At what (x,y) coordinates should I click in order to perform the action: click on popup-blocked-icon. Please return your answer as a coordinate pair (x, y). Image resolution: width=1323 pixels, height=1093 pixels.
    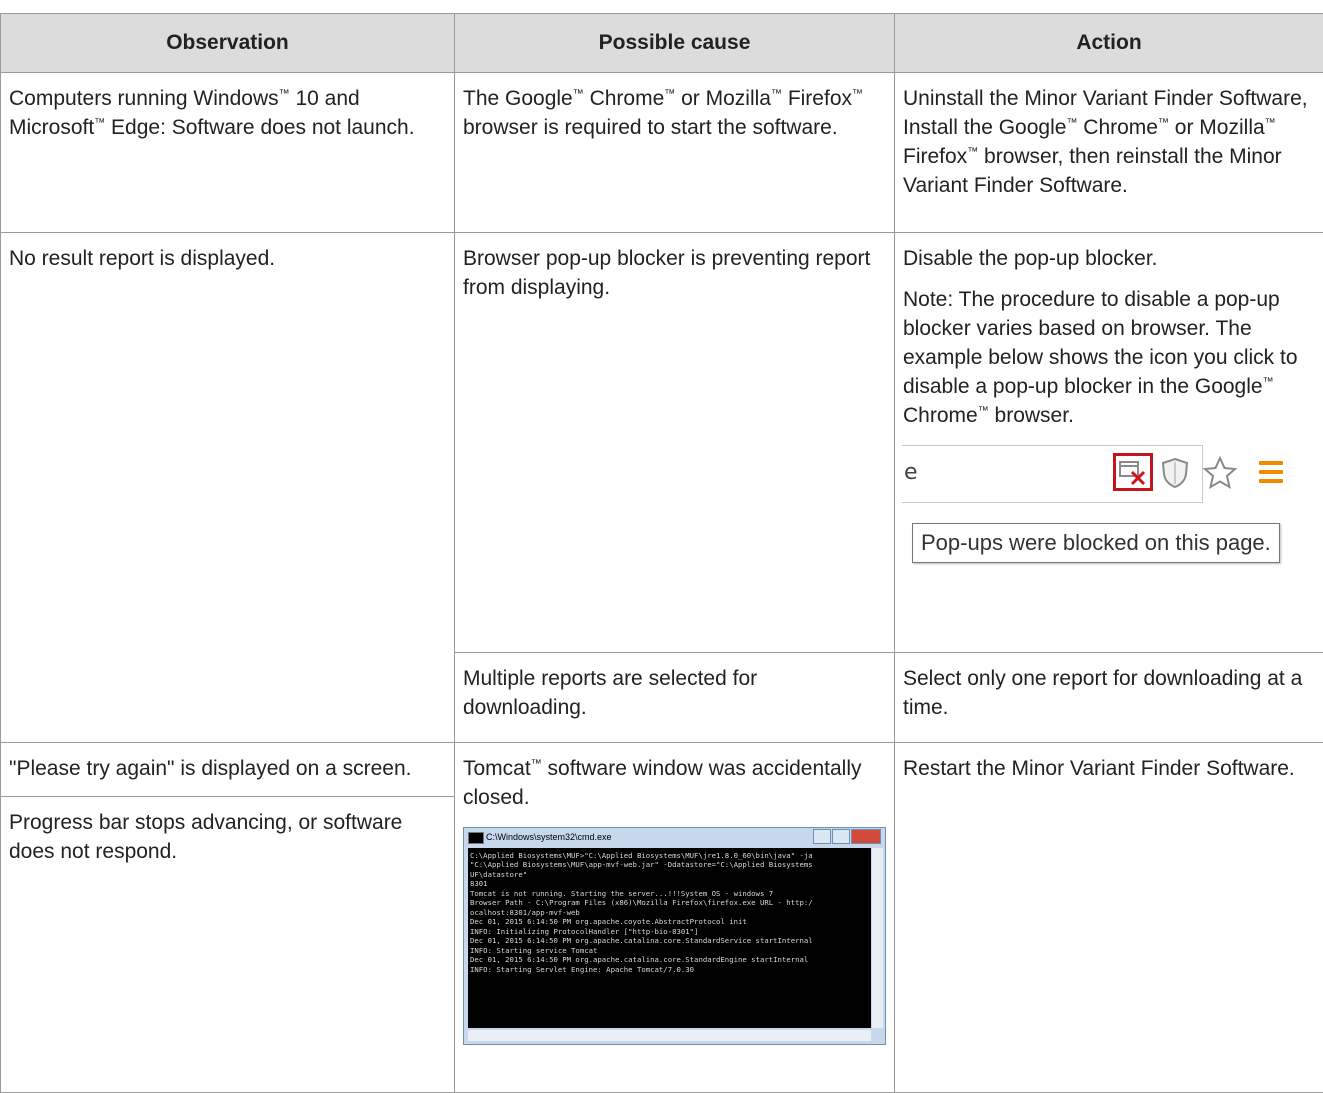
    Looking at the image, I should click on (1133, 472).